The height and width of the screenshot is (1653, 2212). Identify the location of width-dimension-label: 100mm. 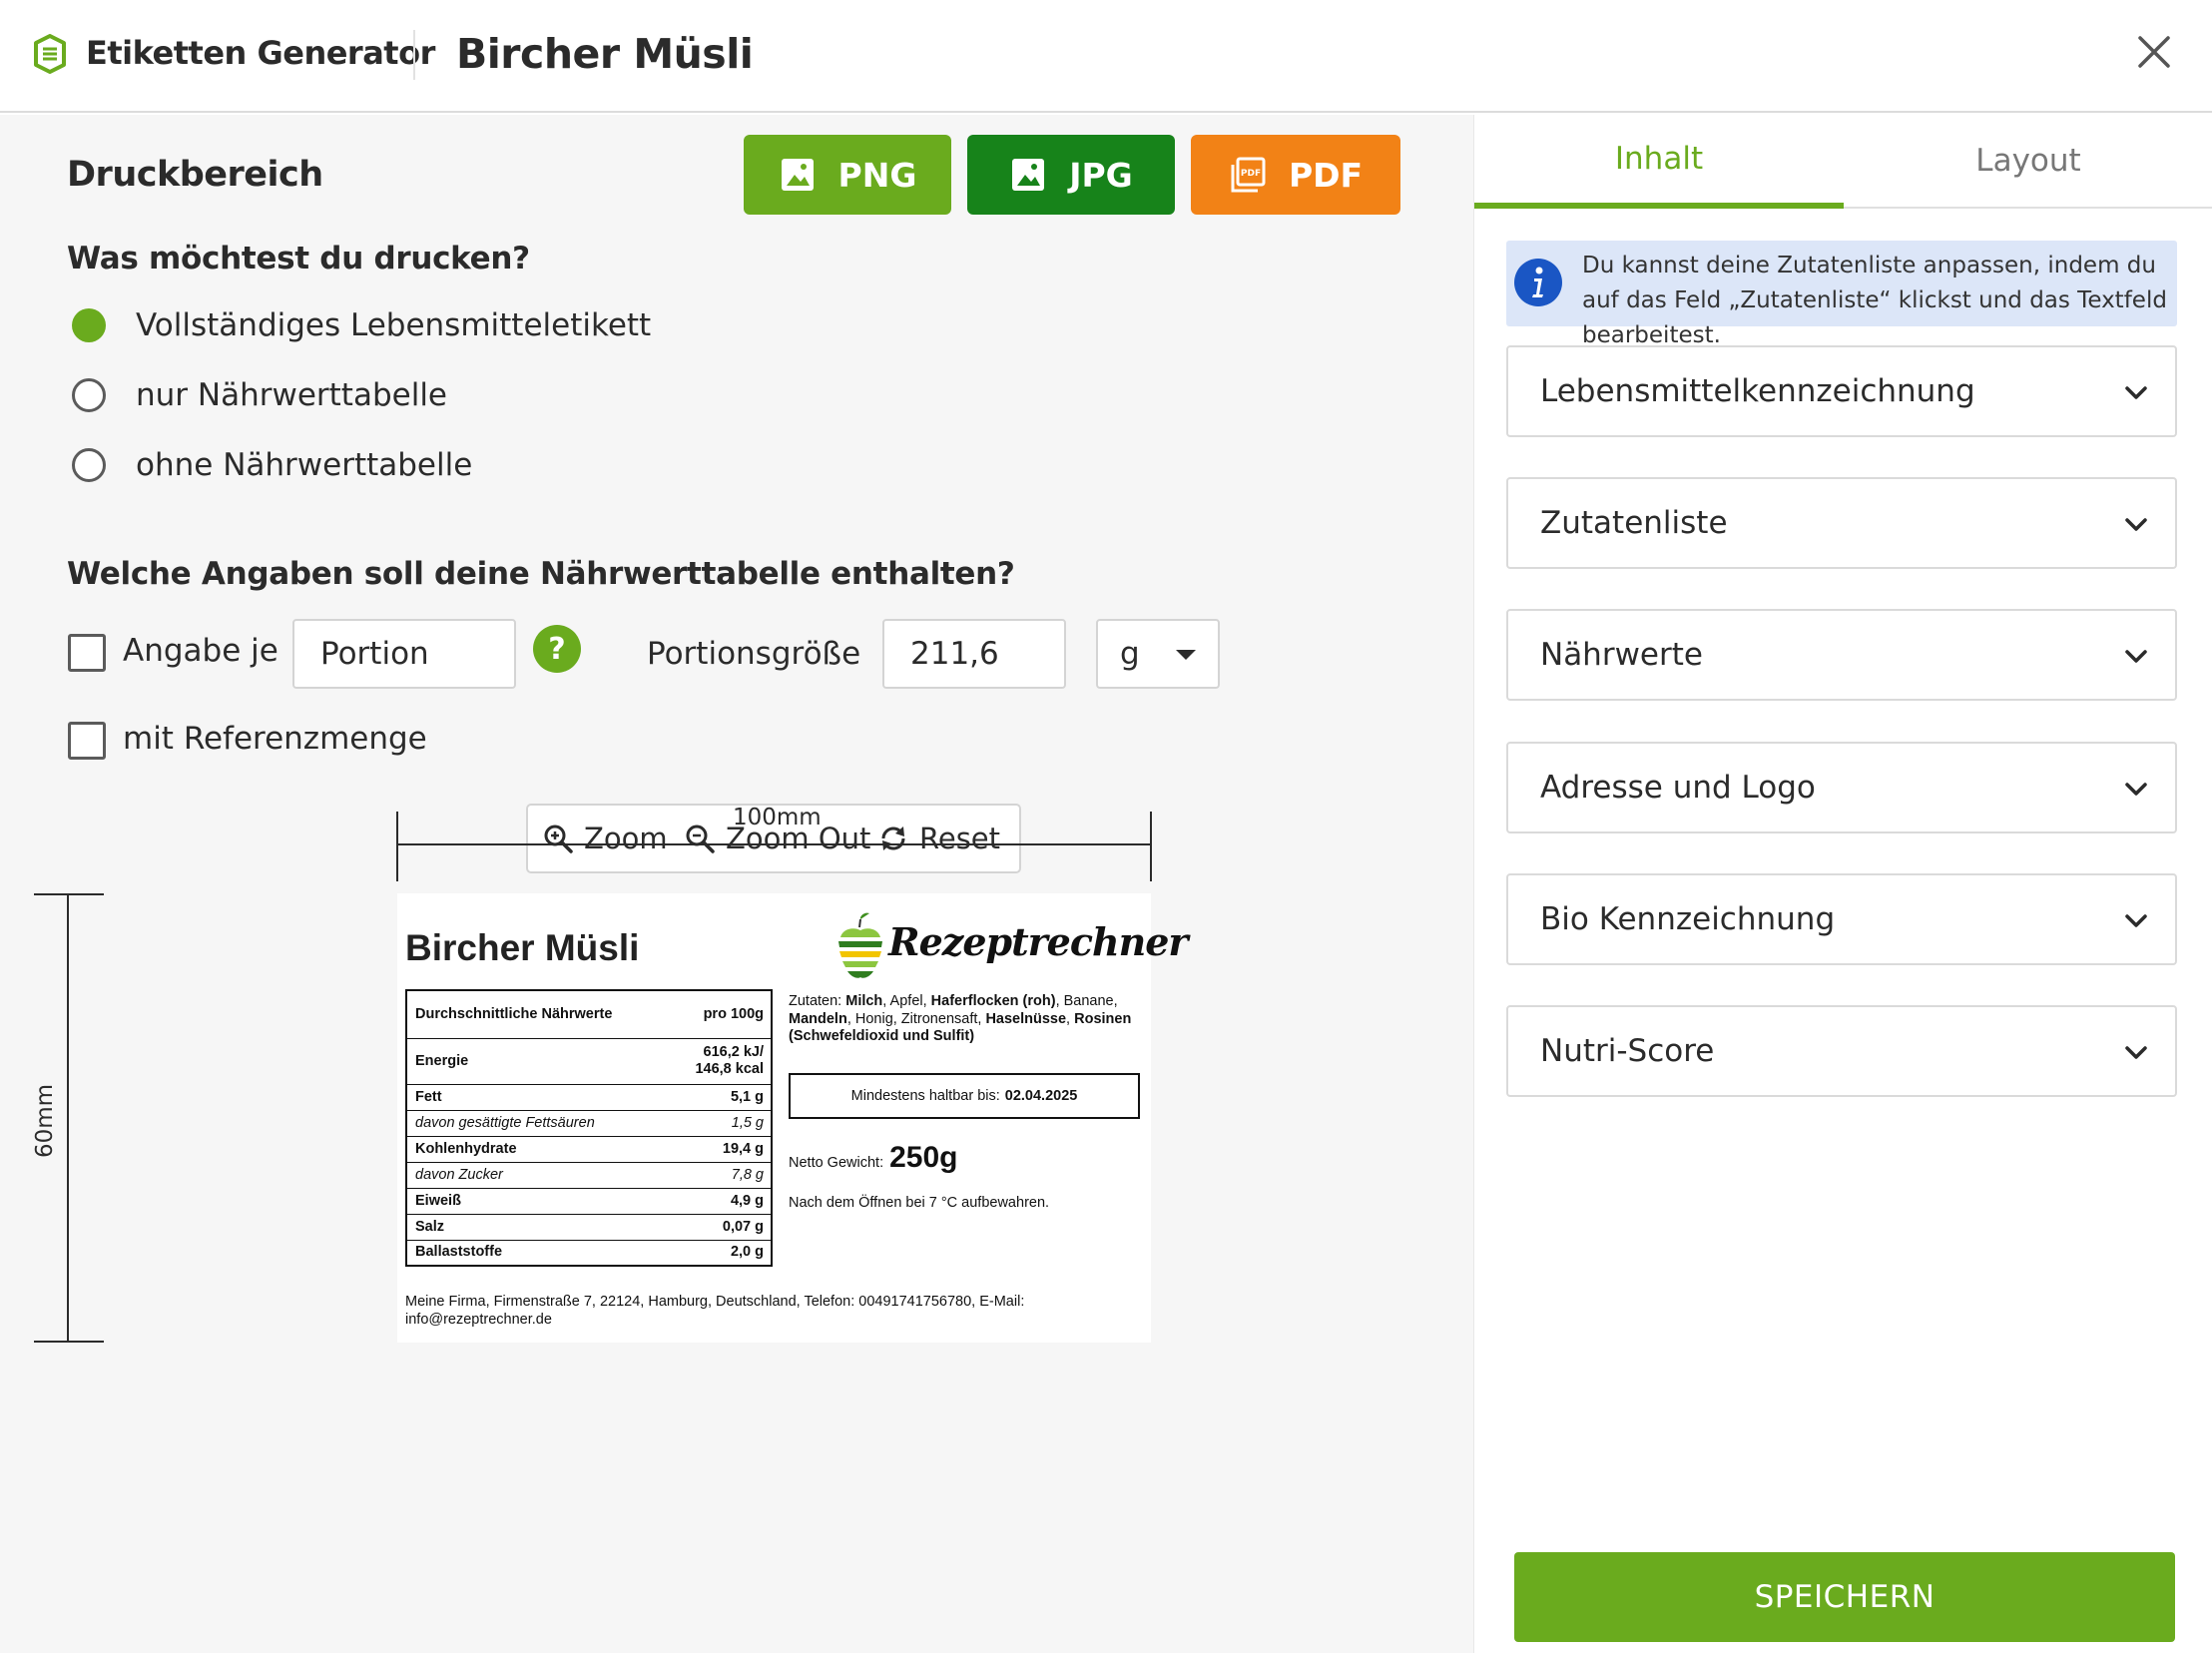
(777, 817).